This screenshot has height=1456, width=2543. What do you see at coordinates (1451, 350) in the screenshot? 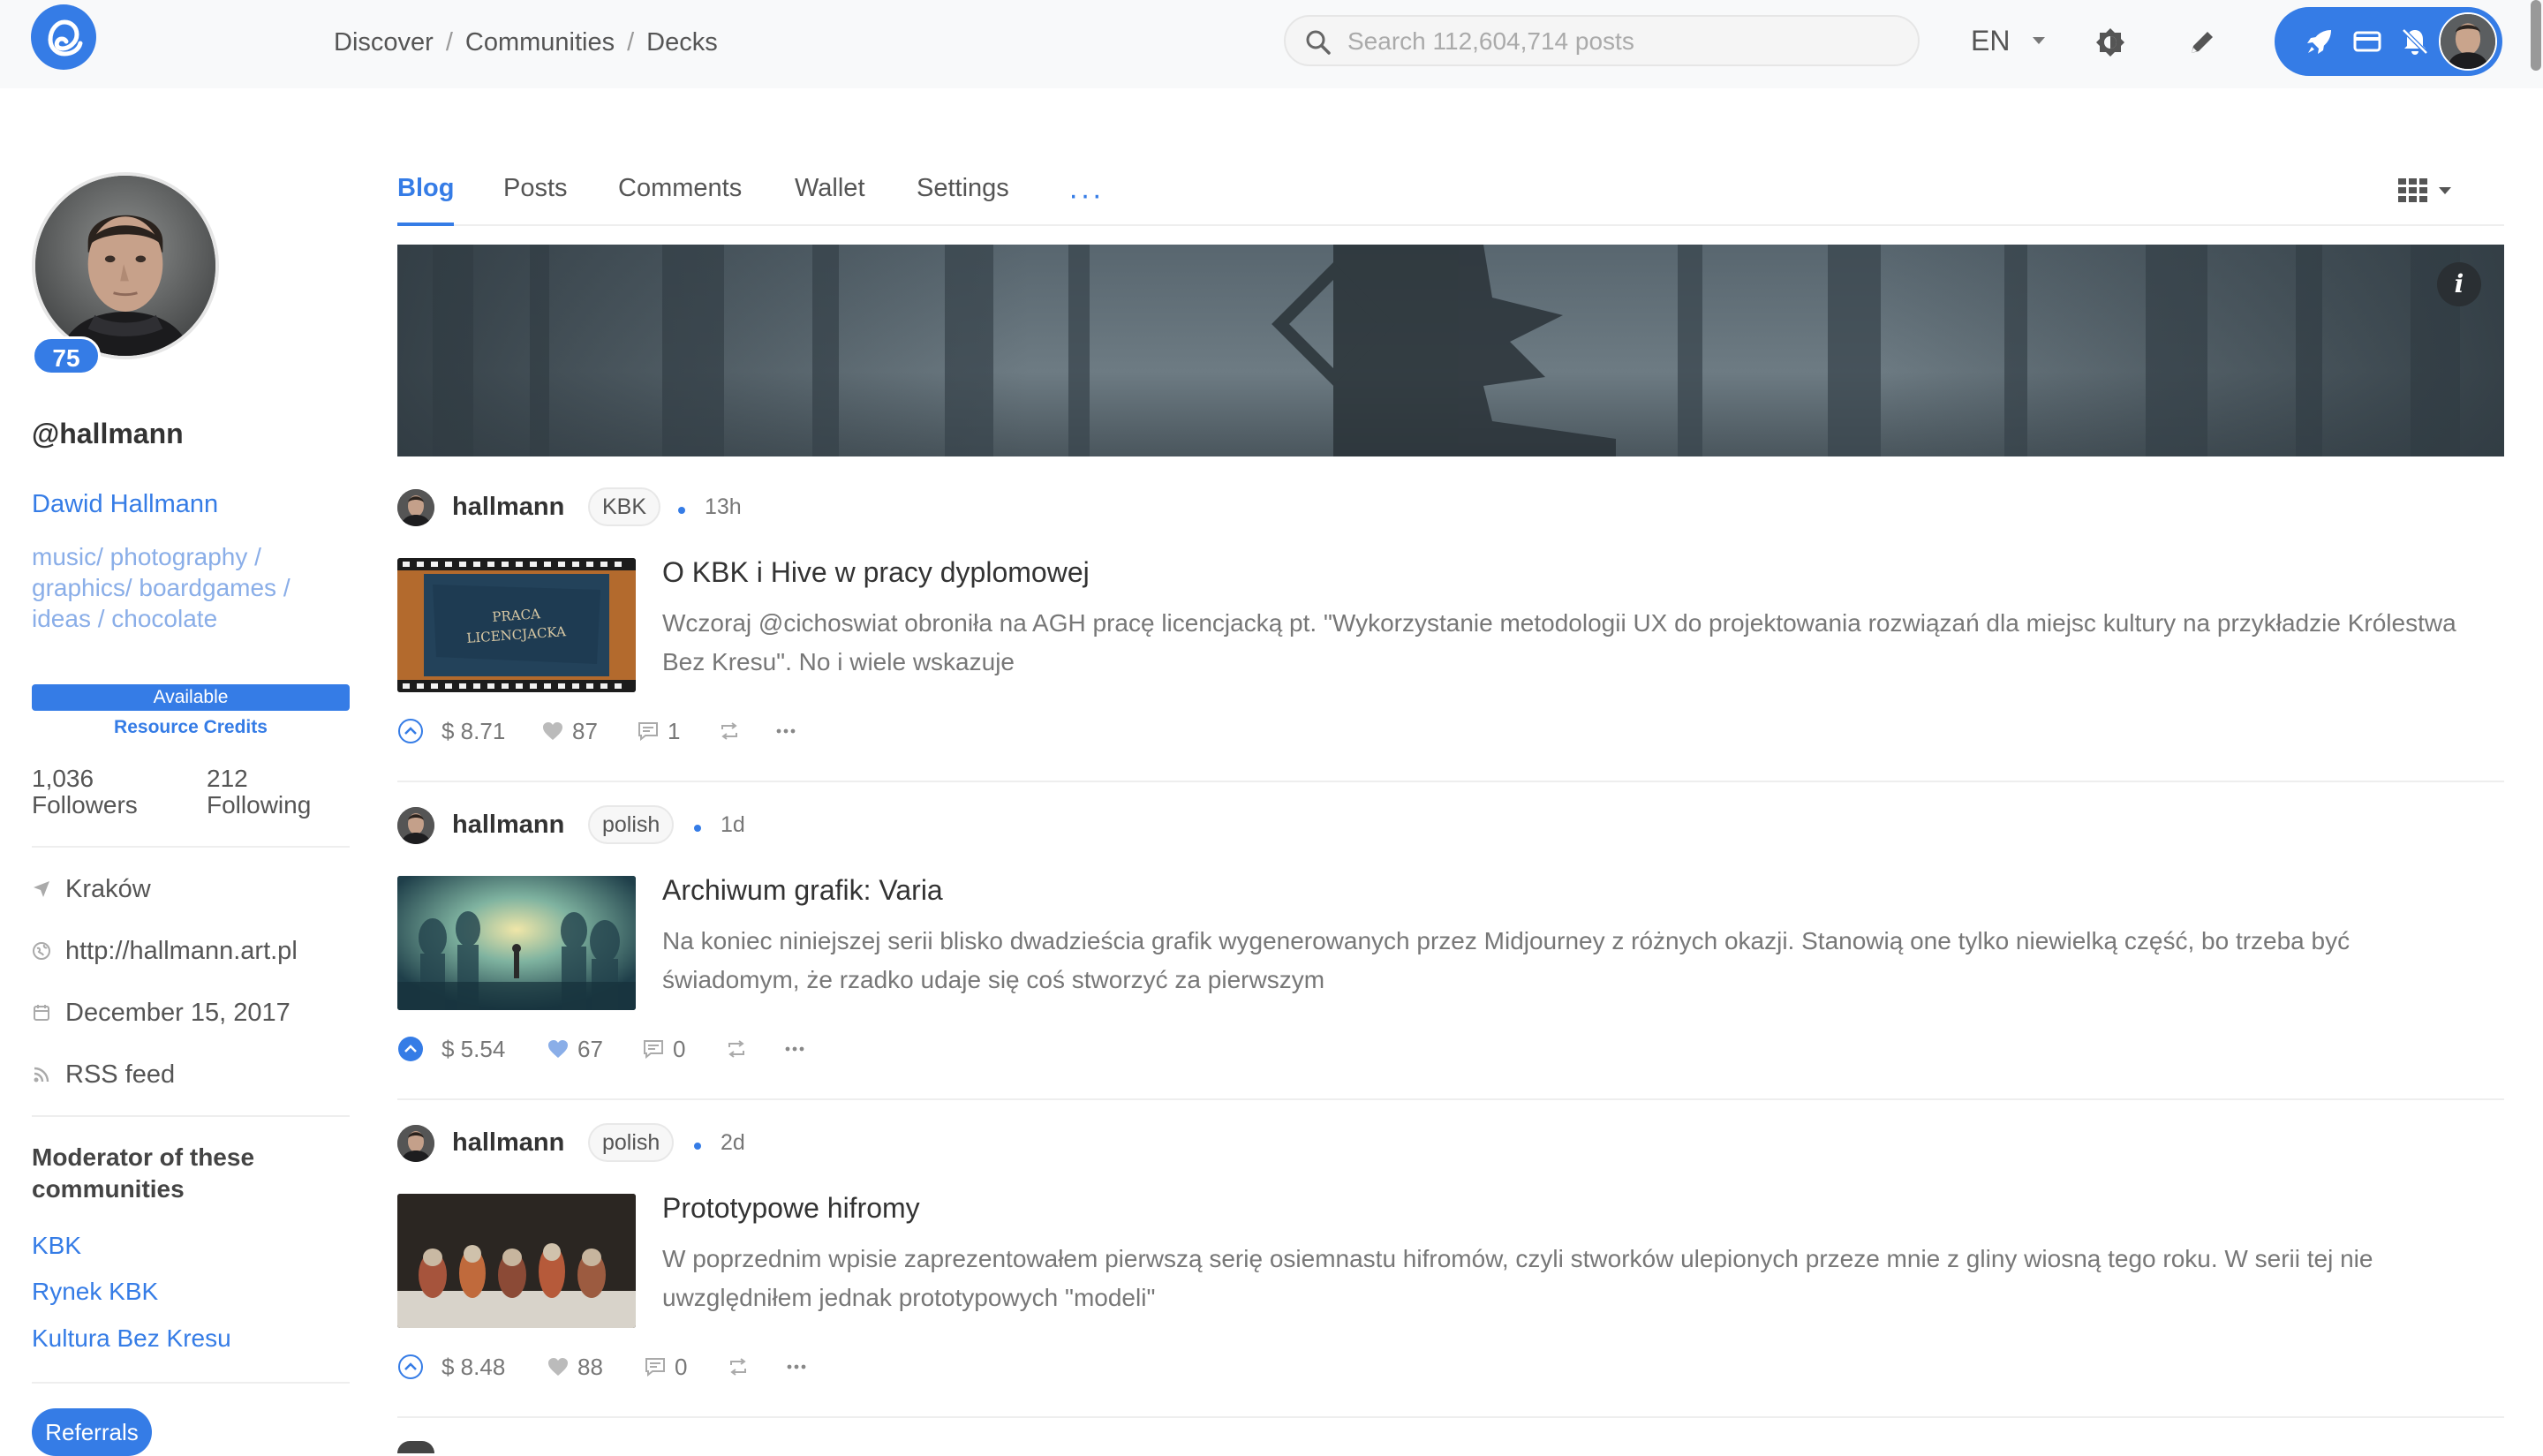
I see `profile-cover-image` at bounding box center [1451, 350].